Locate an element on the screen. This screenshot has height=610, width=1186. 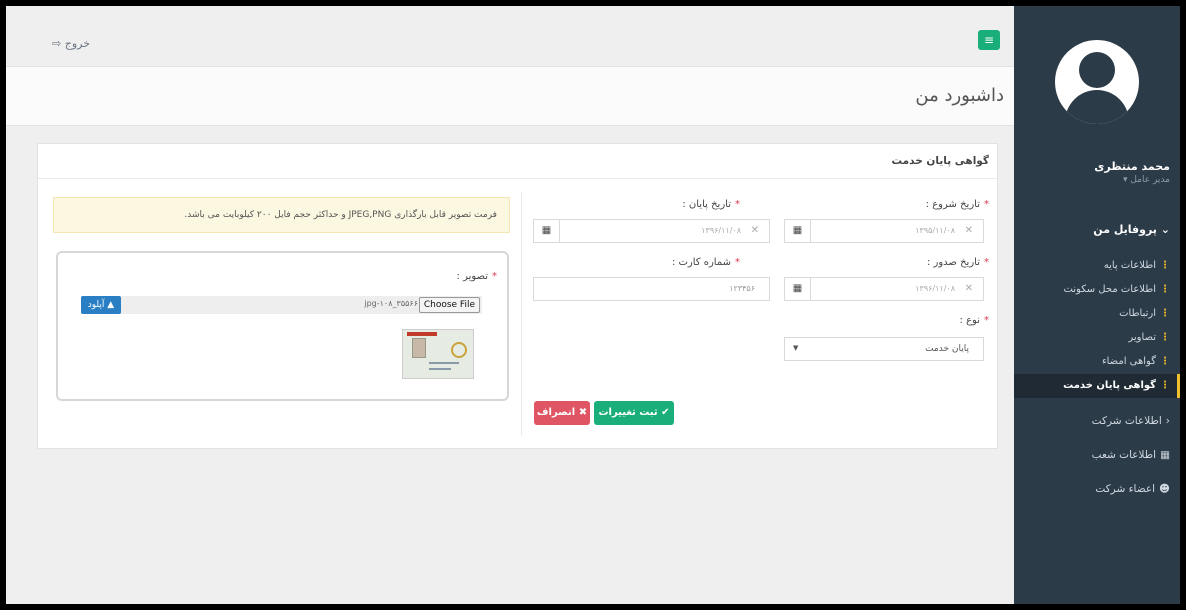
cancel-button: ✖ انصراف is located at coordinates (562, 413).